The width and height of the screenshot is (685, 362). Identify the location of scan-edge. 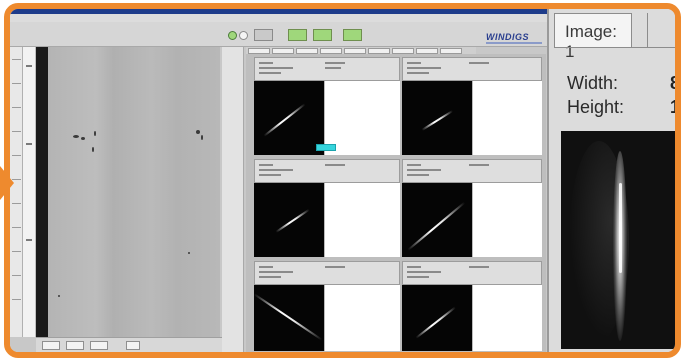
(42, 192).